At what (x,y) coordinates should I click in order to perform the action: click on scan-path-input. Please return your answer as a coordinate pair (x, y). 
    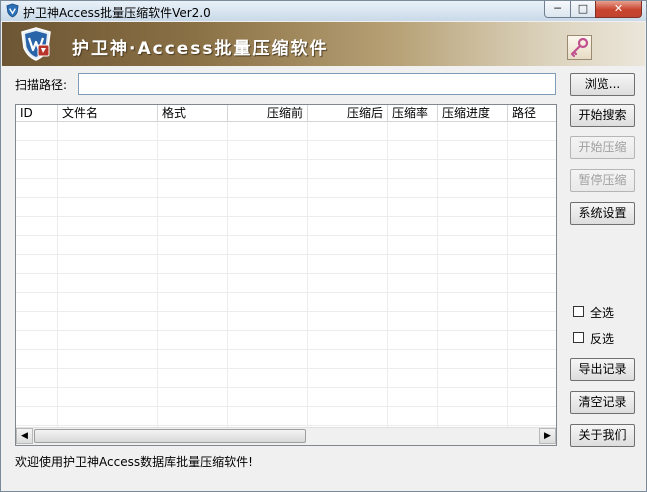
    Looking at the image, I should click on (317, 84).